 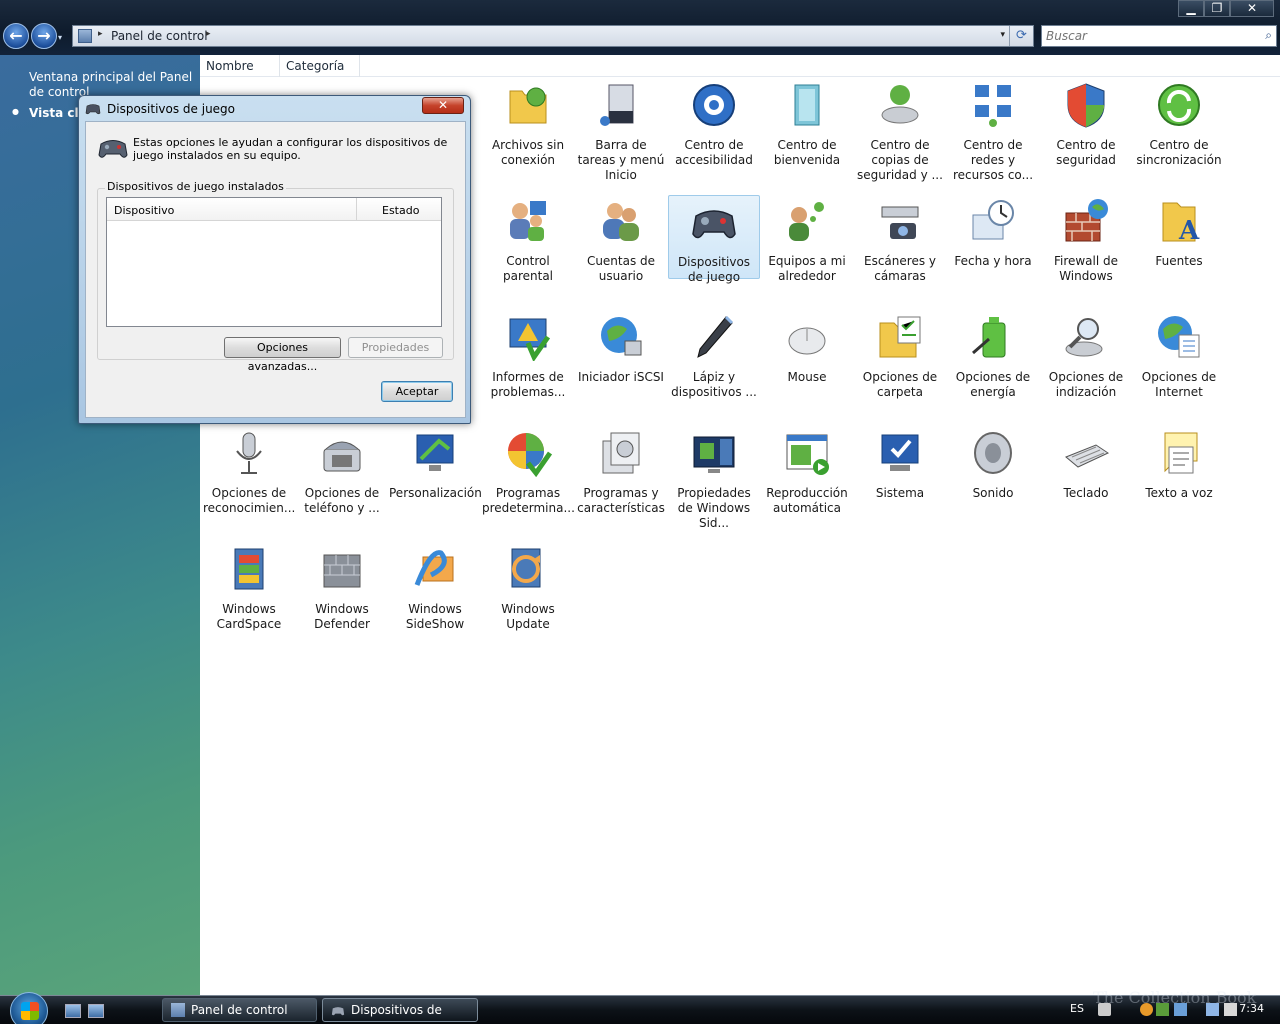 What do you see at coordinates (1146, 36) in the screenshot?
I see `search-input` at bounding box center [1146, 36].